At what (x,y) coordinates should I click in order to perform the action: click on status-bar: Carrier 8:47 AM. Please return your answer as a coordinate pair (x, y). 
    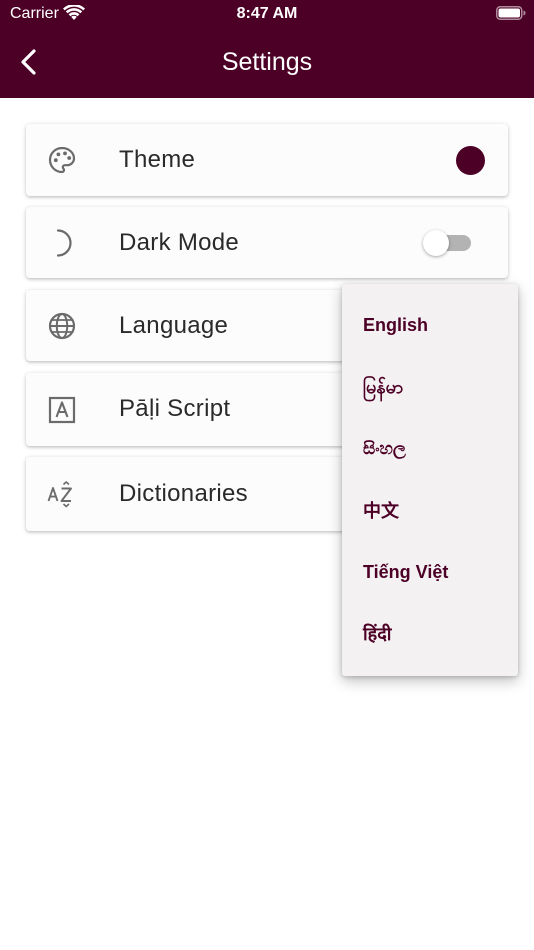
    Looking at the image, I should click on (267, 14).